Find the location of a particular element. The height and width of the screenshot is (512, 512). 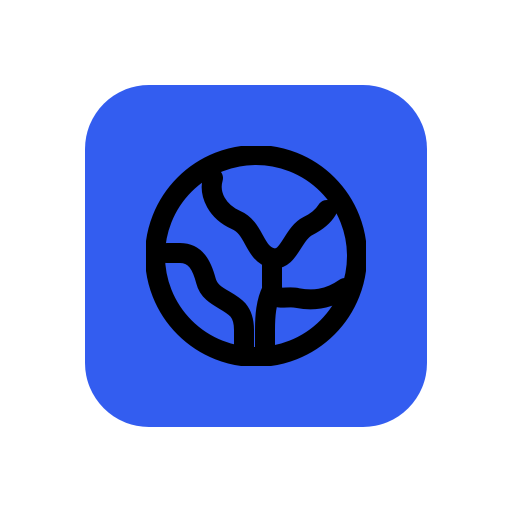

globe-continent-upper is located at coordinates (269, 218).